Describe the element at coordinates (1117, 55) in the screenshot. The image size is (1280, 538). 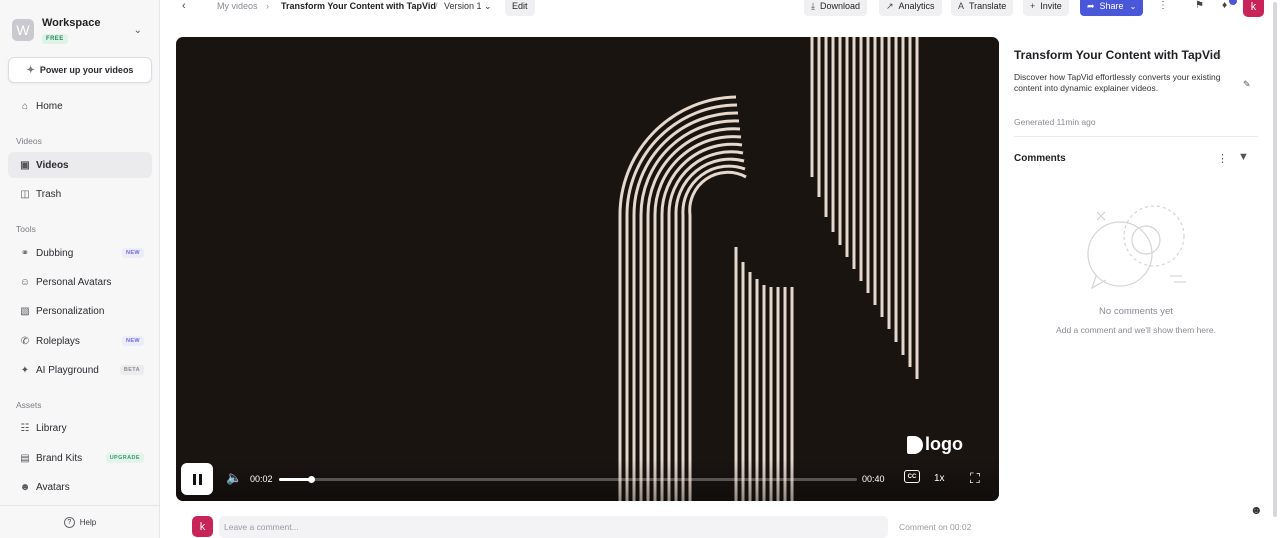
I see `video-title: Transform Your Content with TapVid` at that location.